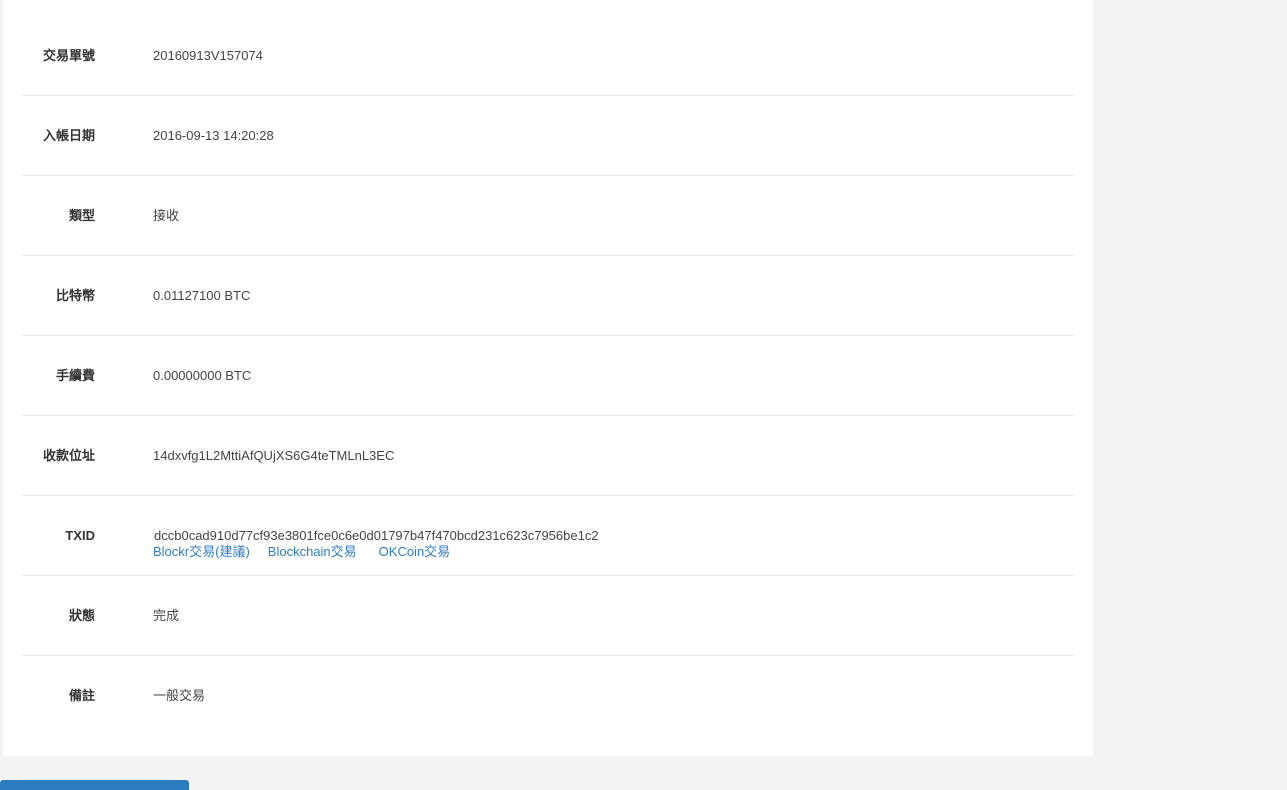  Describe the element at coordinates (548, 56) in the screenshot. I see `detail-row-order-number: 交易單號 20160913V157074` at that location.